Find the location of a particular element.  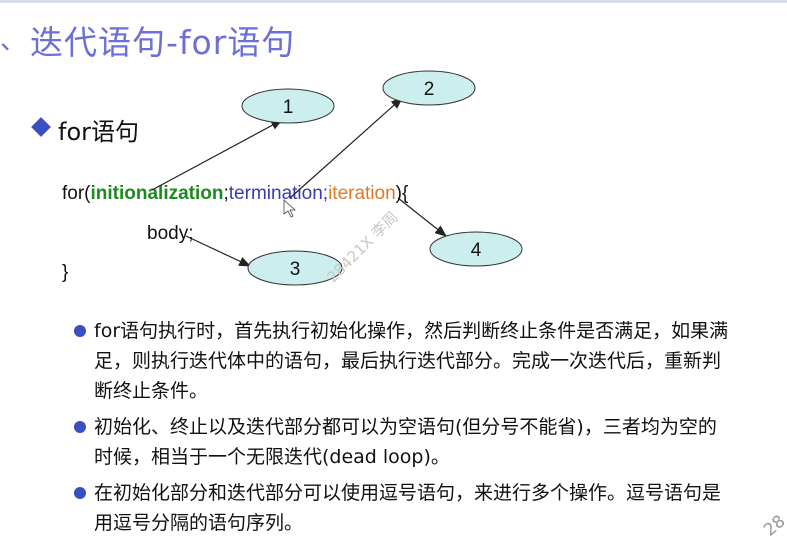

ellipse-1-label: 1 is located at coordinates (288, 107).